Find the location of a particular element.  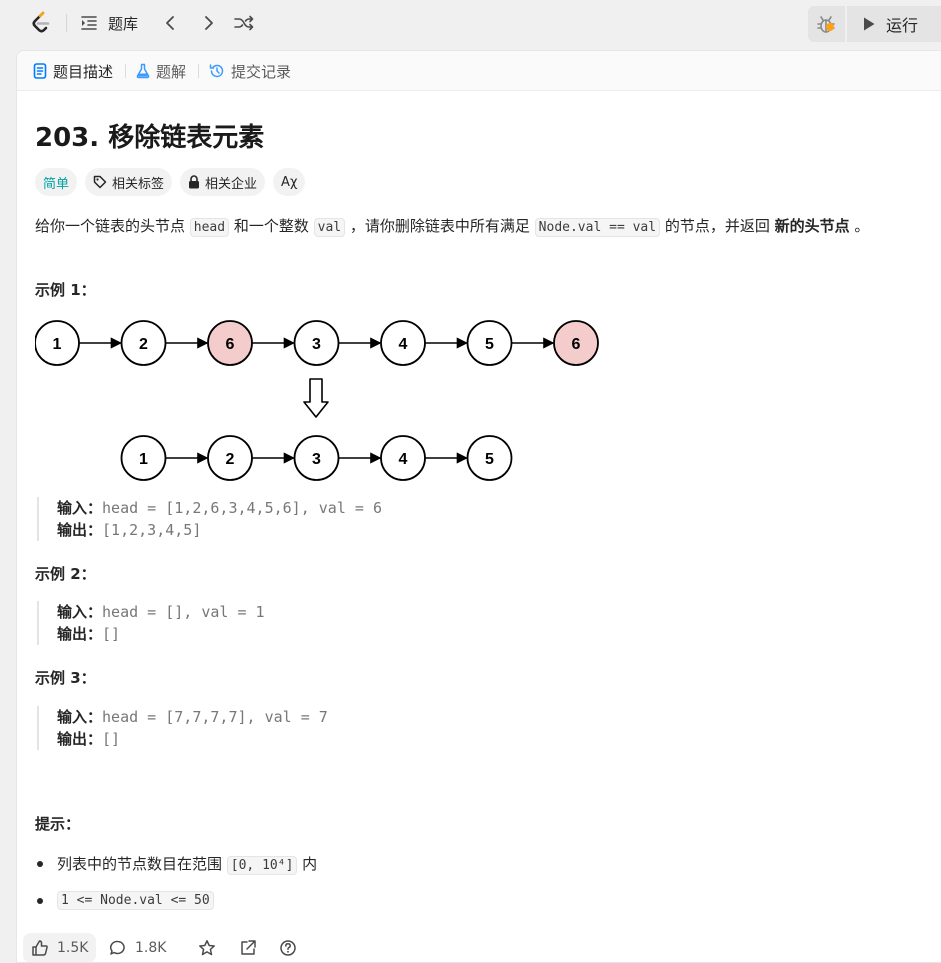

tab-description: 题目描述 is located at coordinates (73, 71).